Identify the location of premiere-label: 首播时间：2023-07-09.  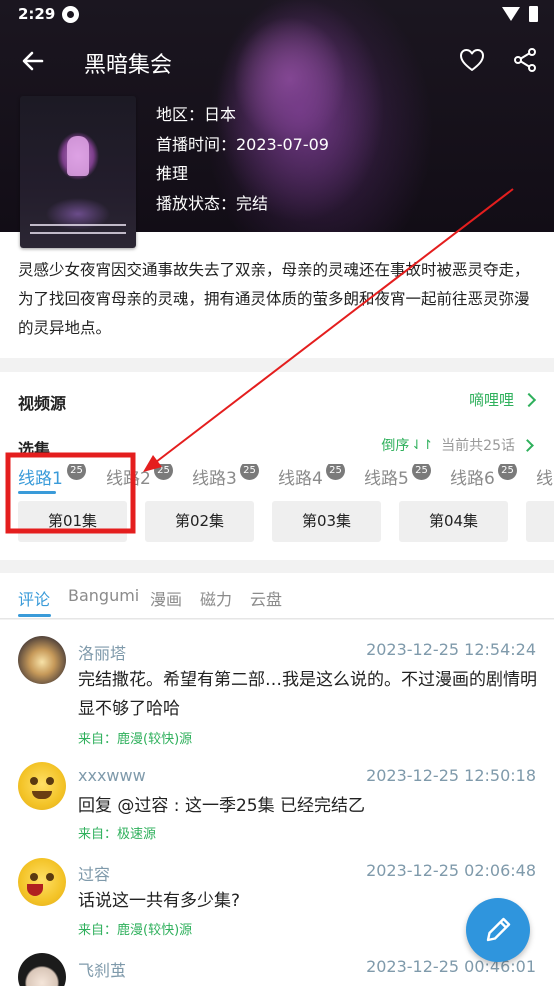
(242, 144).